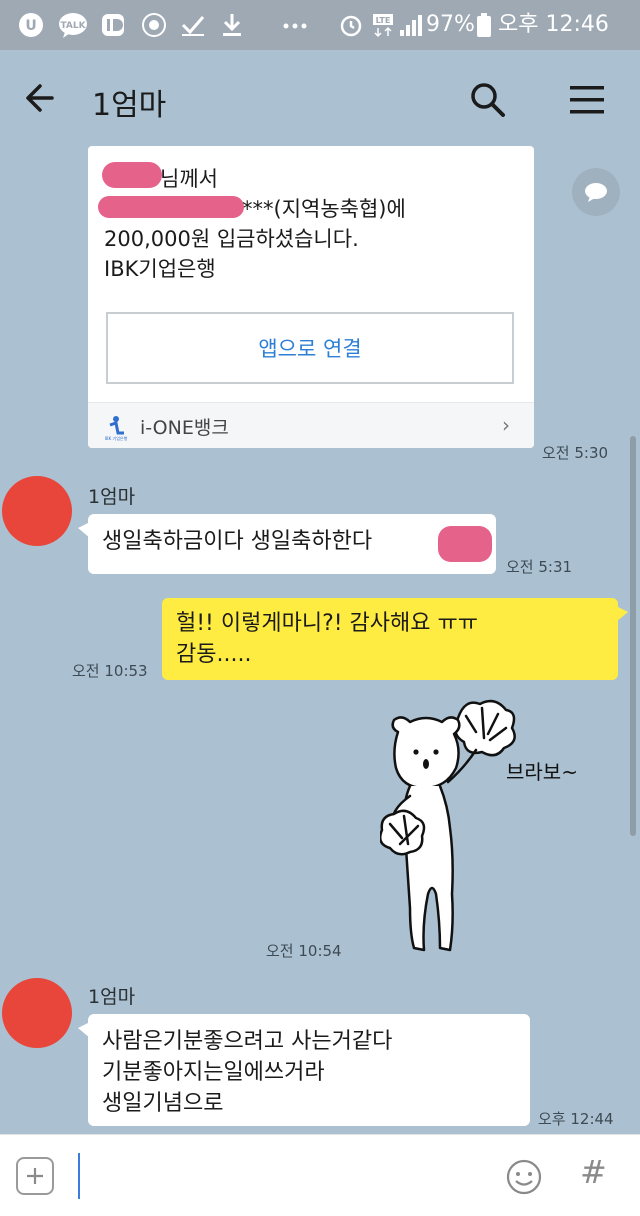  I want to click on bear-cheer-sticker, so click(490, 833).